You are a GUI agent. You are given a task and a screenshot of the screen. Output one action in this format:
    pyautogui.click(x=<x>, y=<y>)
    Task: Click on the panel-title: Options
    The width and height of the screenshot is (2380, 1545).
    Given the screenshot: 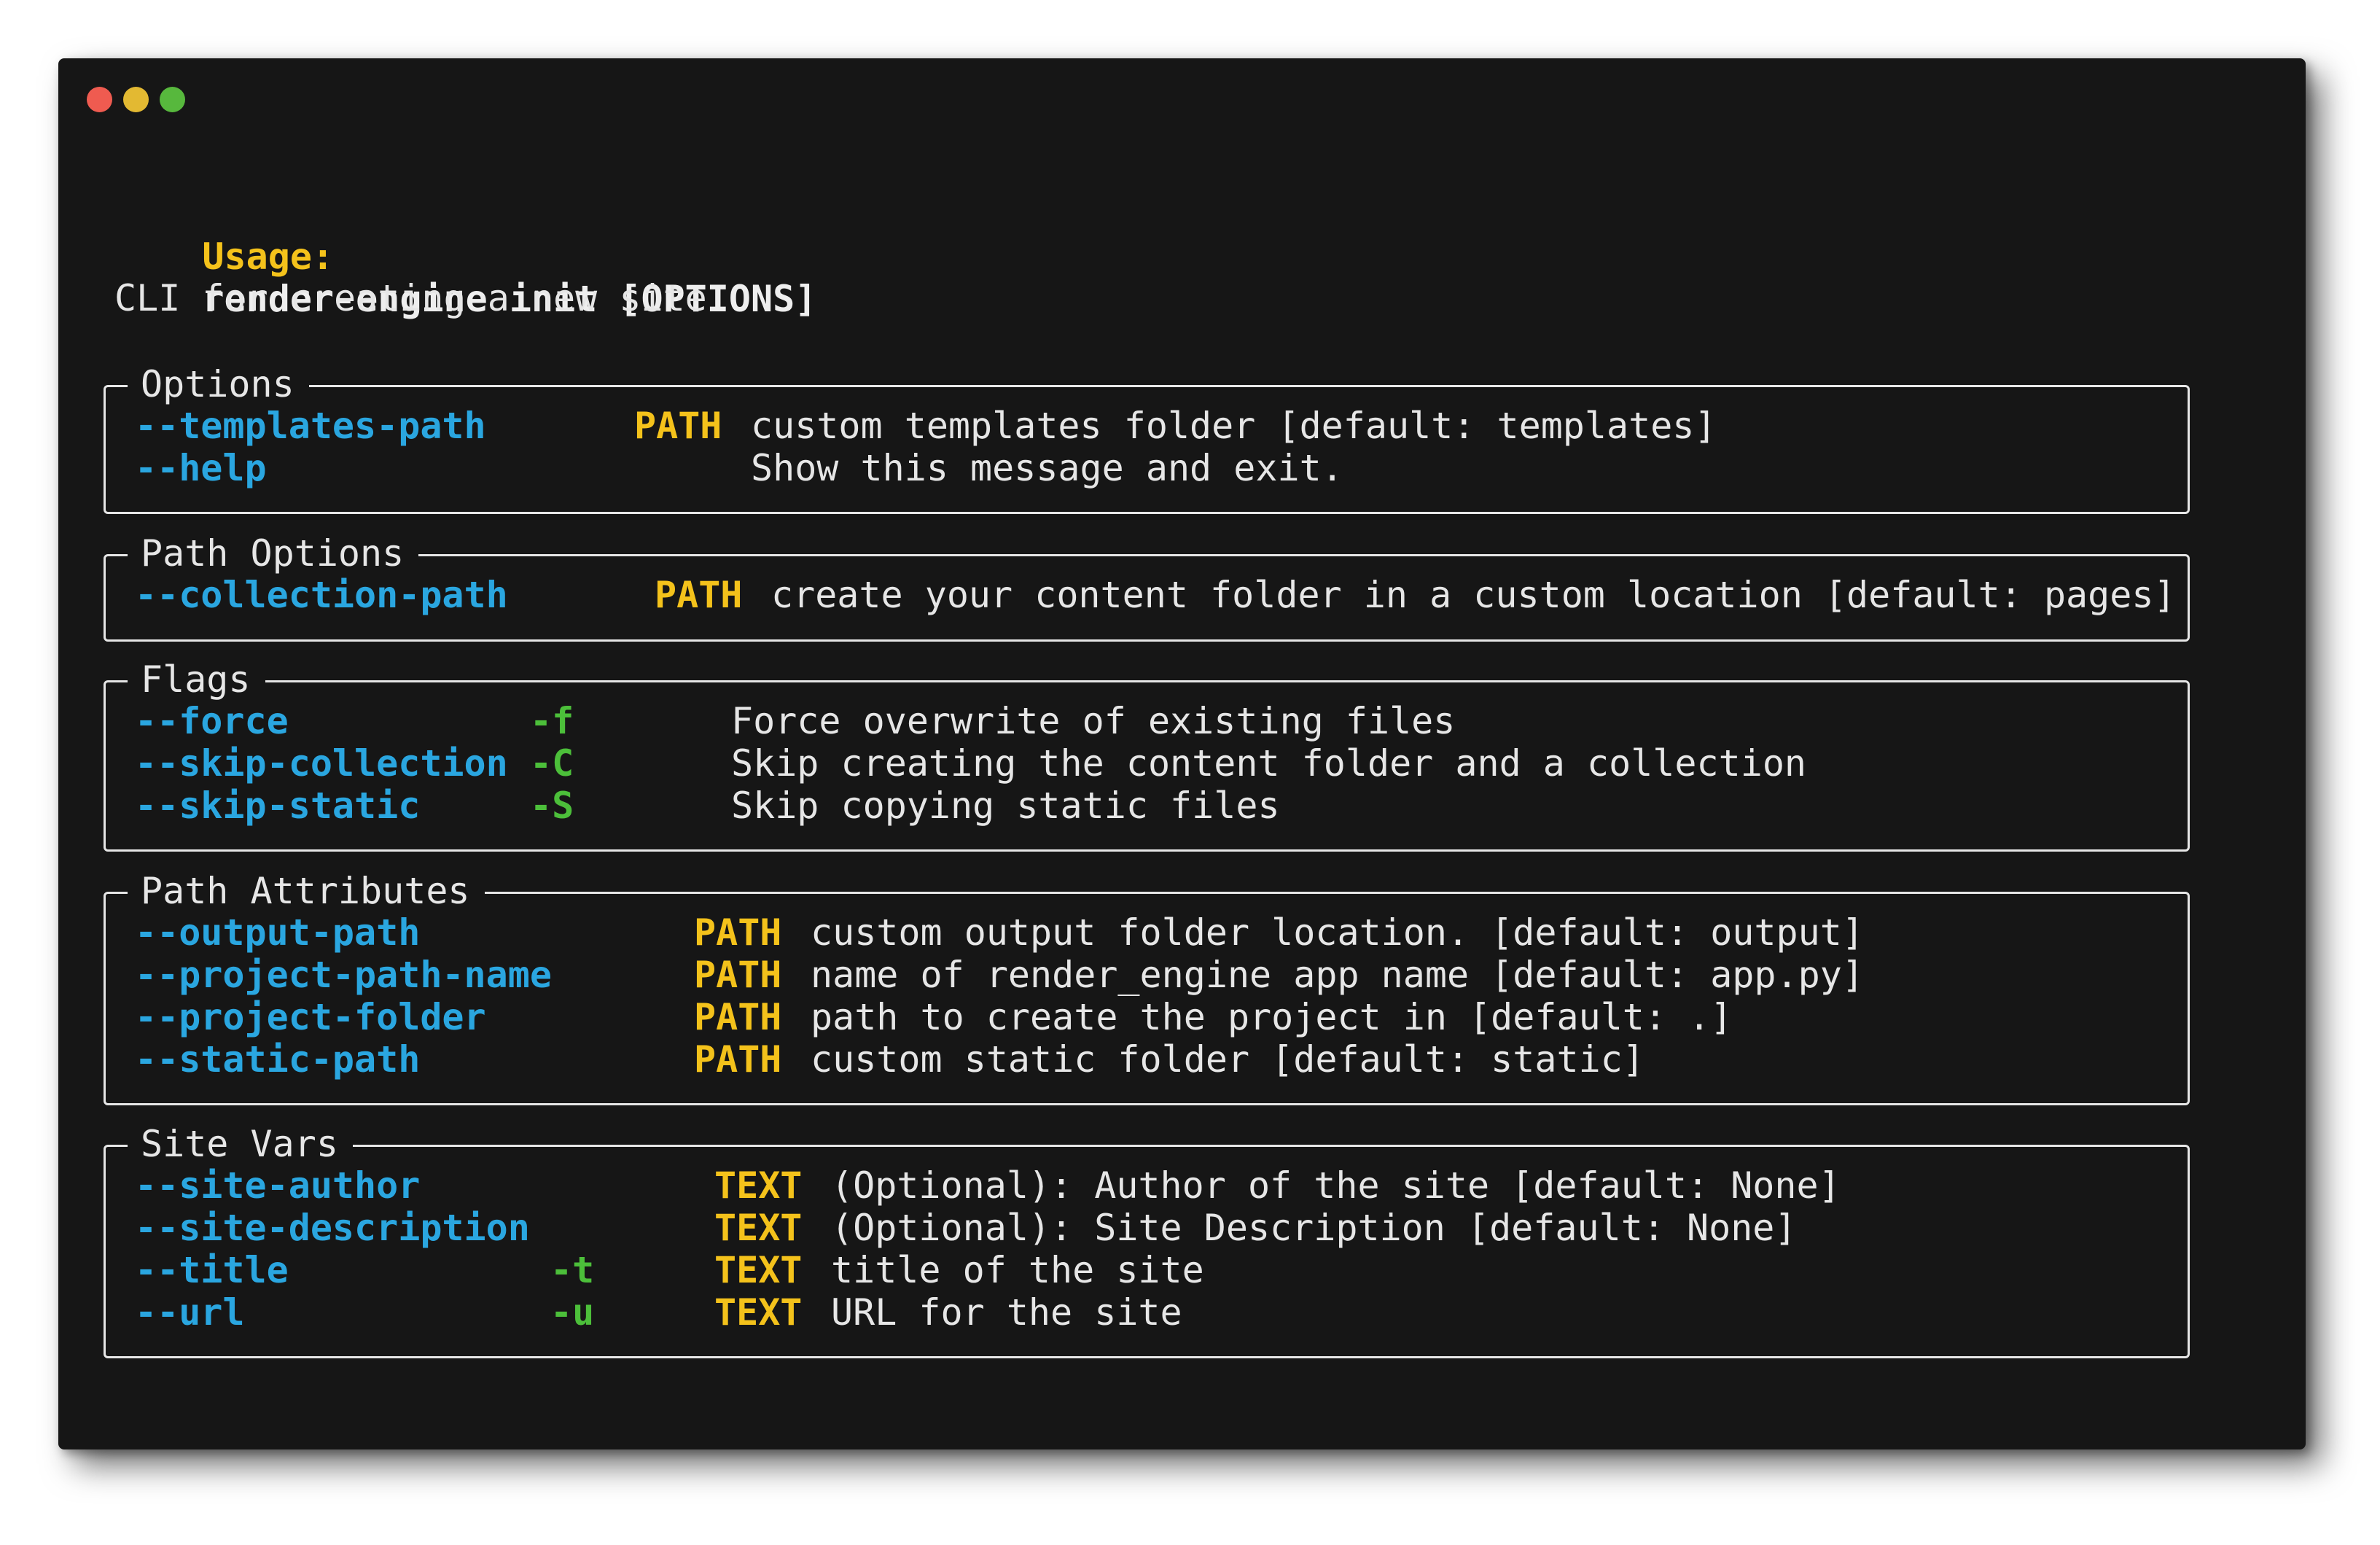 What is the action you would take?
    pyautogui.click(x=218, y=384)
    